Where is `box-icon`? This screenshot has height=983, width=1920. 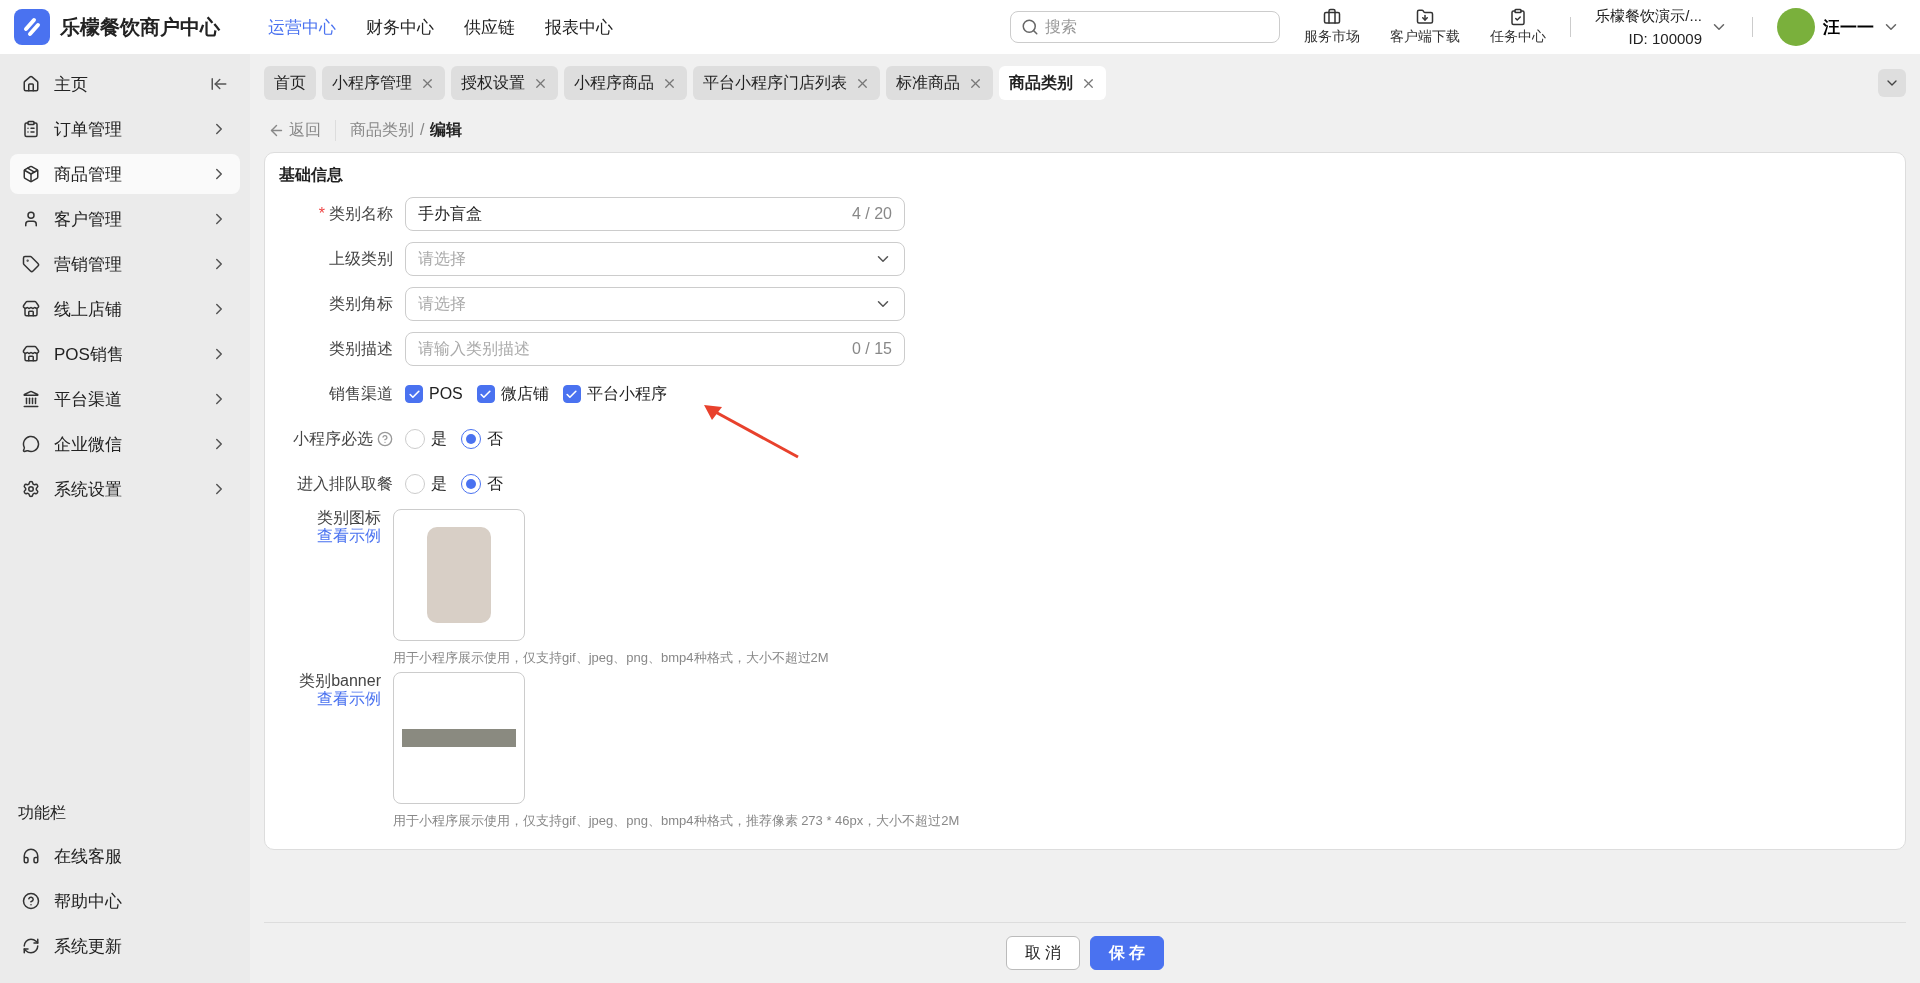 box-icon is located at coordinates (31, 174).